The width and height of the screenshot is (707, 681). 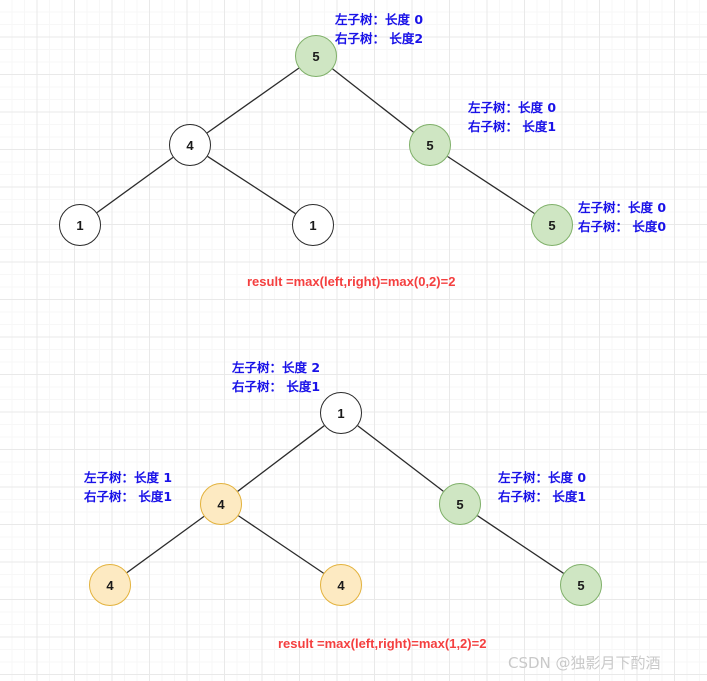 I want to click on subtree-length-annotation: 左子树：长度 2 右子树： 长度1, so click(x=276, y=377).